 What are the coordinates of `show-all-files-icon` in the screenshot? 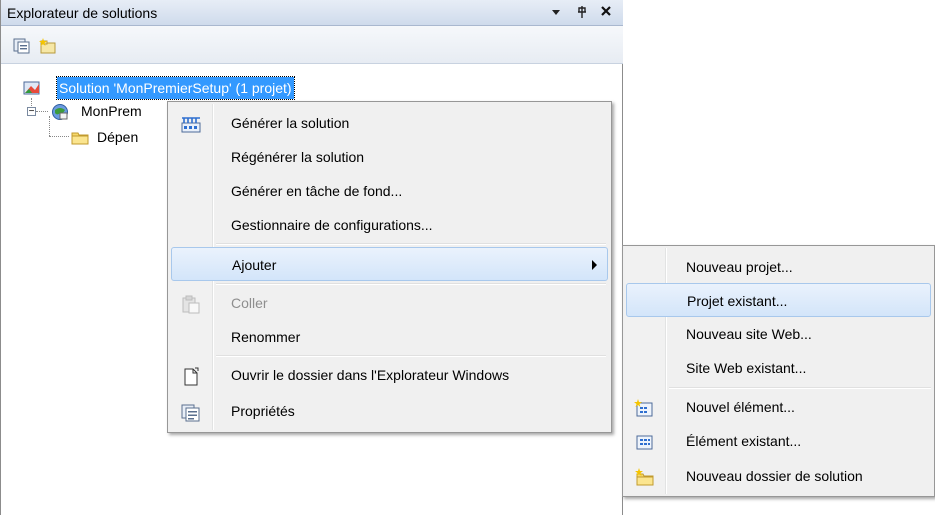 It's located at (48, 46).